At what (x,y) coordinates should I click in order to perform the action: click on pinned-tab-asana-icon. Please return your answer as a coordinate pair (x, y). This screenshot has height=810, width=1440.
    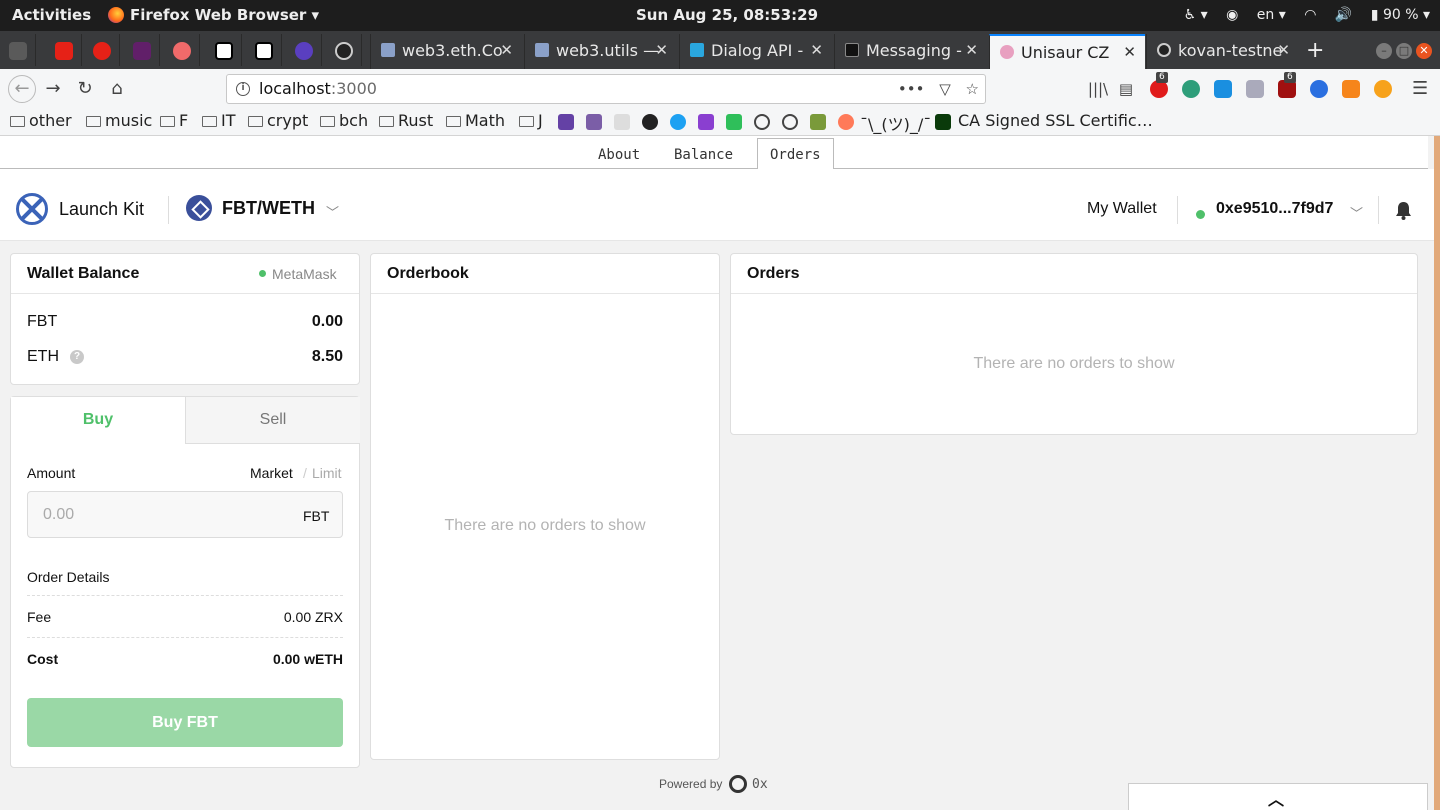
    Looking at the image, I should click on (182, 50).